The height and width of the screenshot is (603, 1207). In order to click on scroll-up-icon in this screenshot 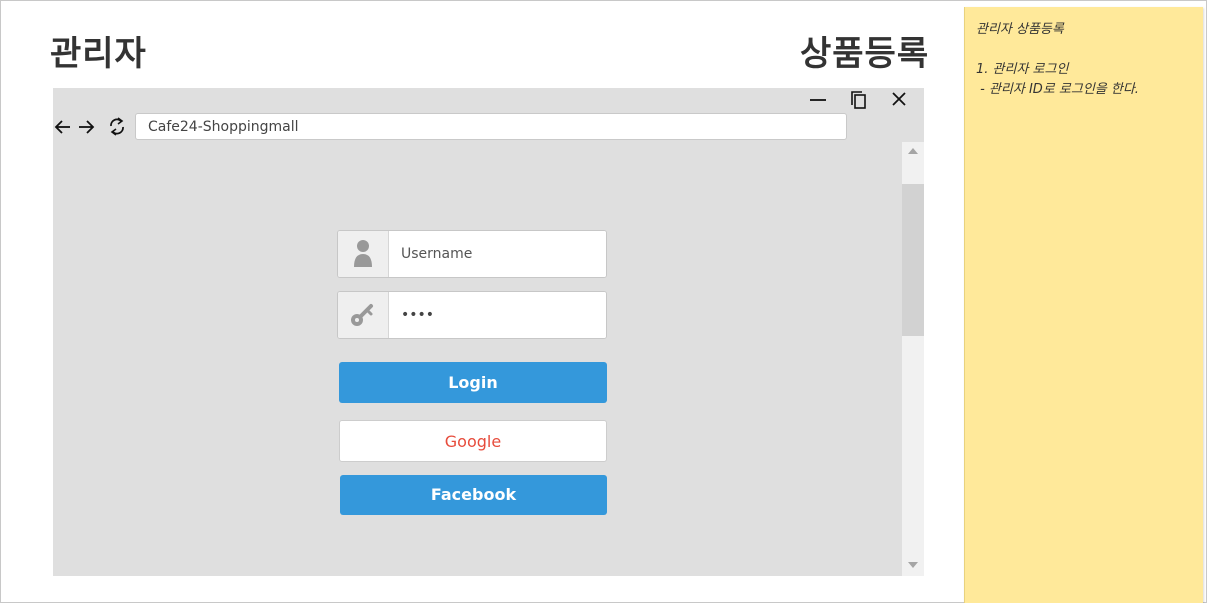, I will do `click(913, 151)`.